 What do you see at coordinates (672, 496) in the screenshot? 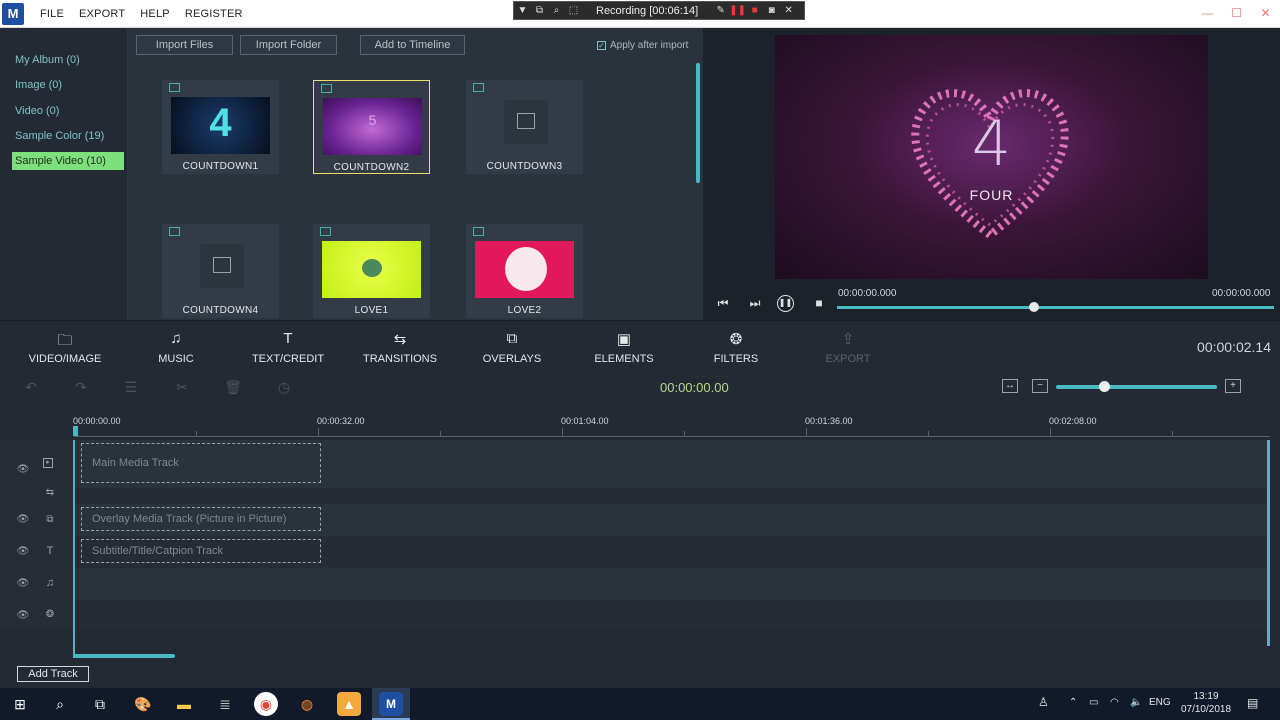
I see `transition-track` at bounding box center [672, 496].